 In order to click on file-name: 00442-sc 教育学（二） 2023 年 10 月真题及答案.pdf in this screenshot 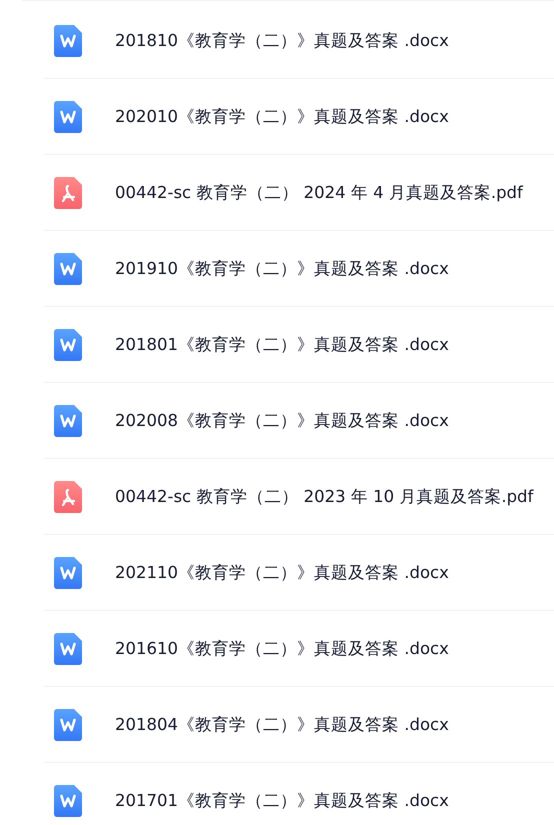, I will do `click(324, 497)`.